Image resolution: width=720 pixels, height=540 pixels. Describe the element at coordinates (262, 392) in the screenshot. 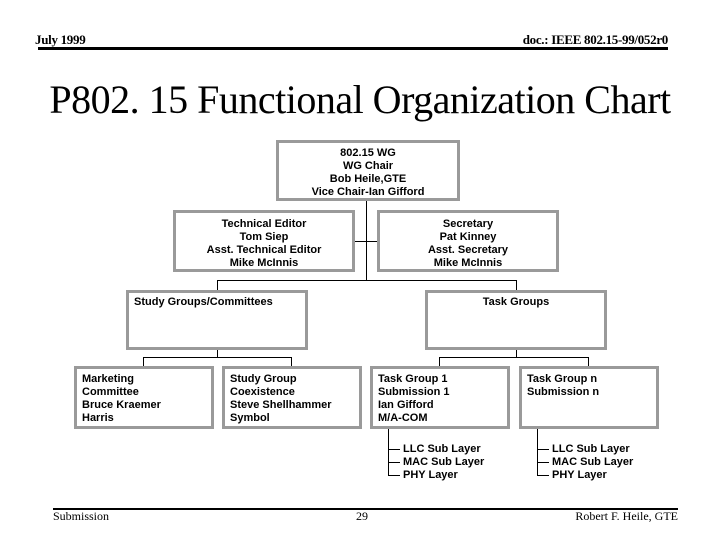

I see `box-line: Coexistence` at that location.